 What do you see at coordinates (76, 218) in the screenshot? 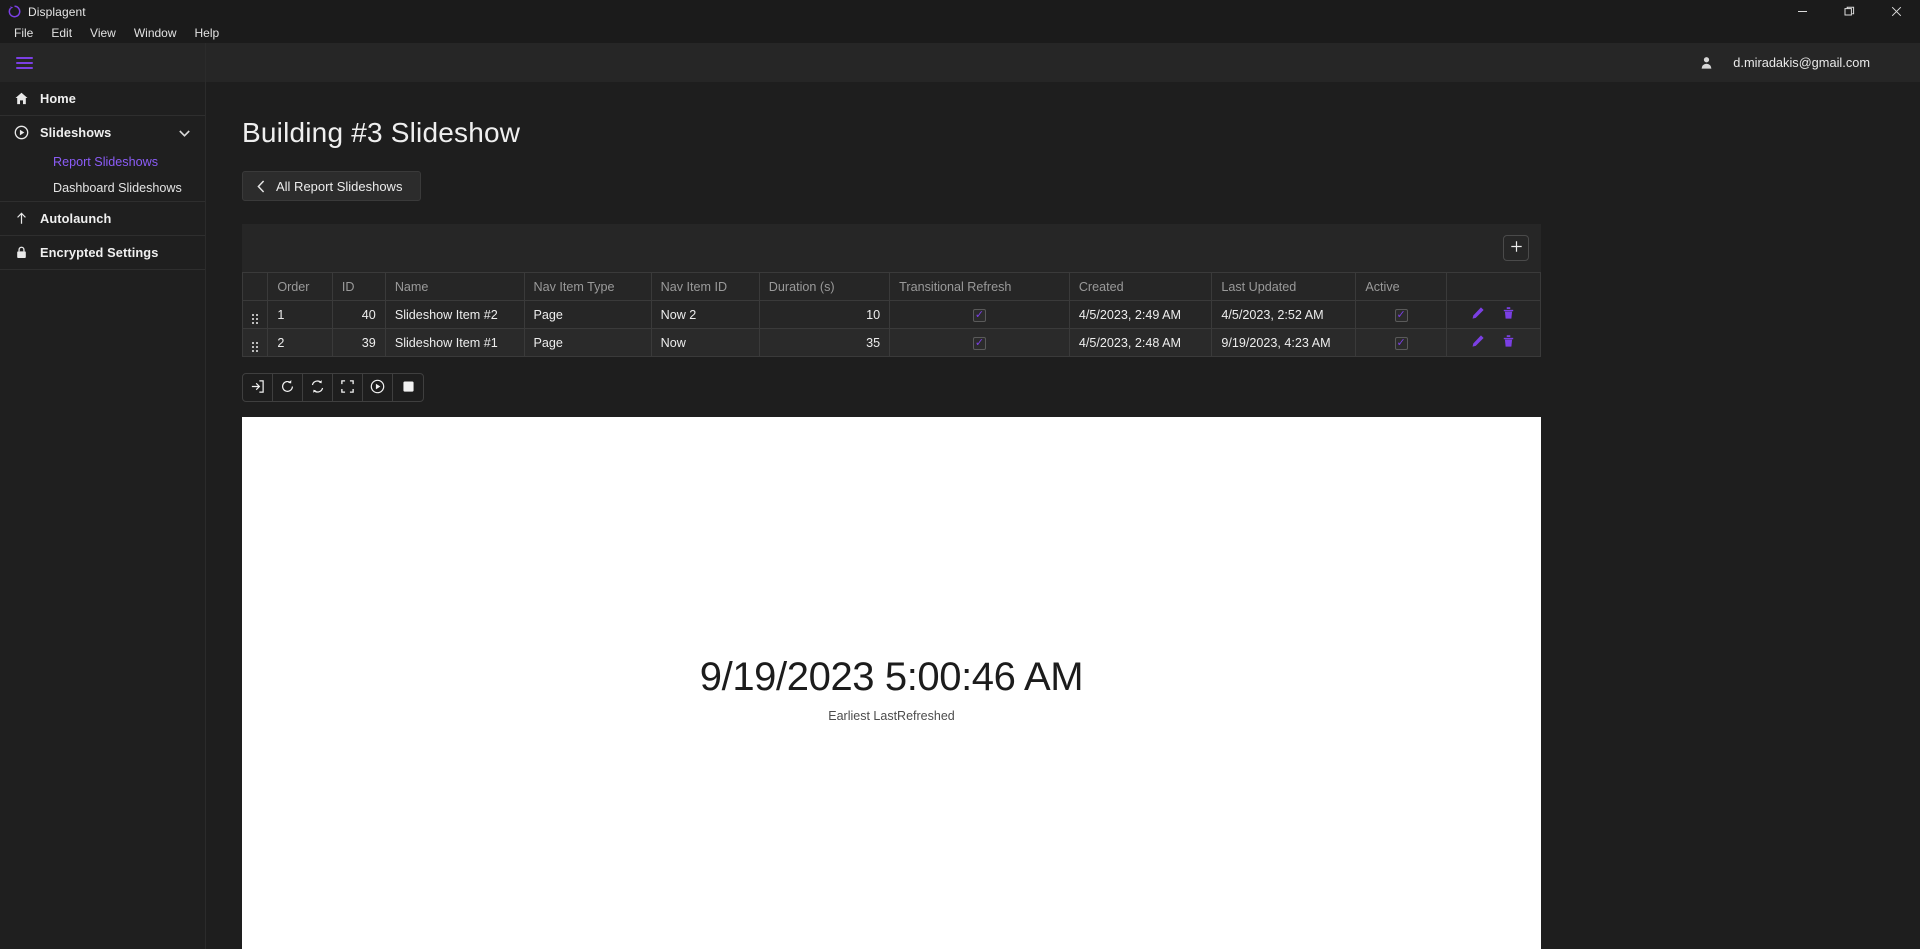
I see `sidebar-item-autolaunch-label: Autolaunch` at bounding box center [76, 218].